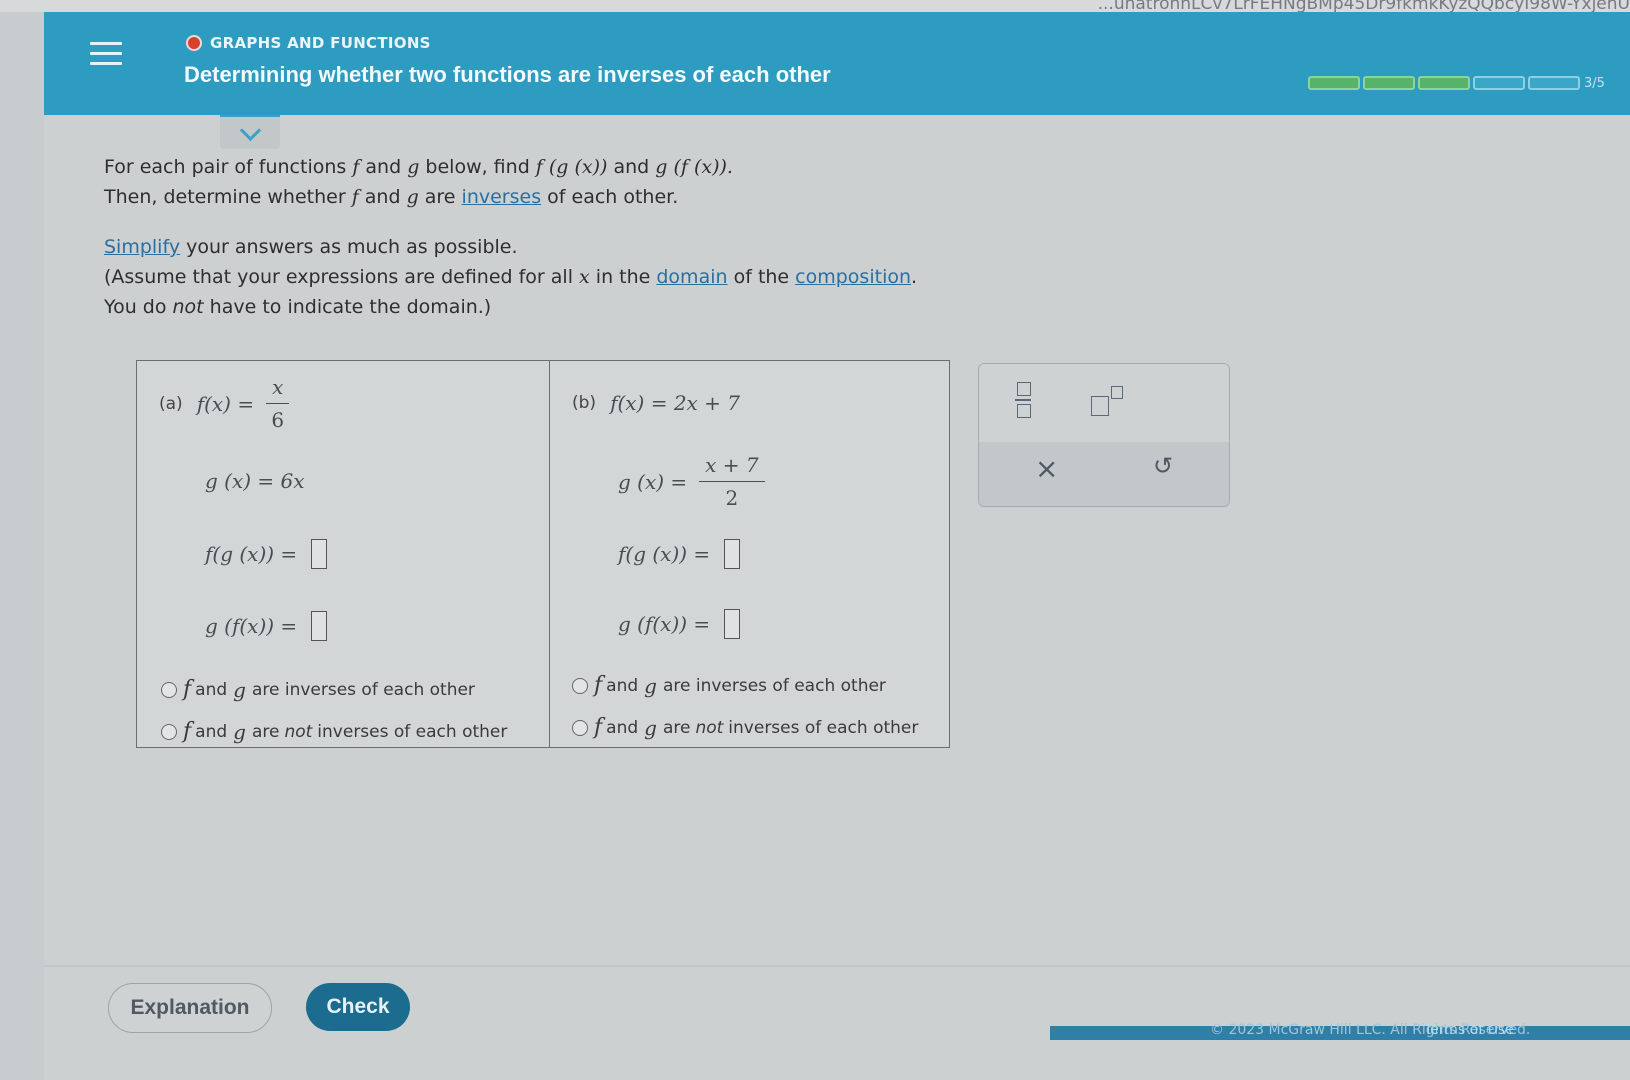  Describe the element at coordinates (1046, 468) in the screenshot. I see `clear-icon: ×` at that location.